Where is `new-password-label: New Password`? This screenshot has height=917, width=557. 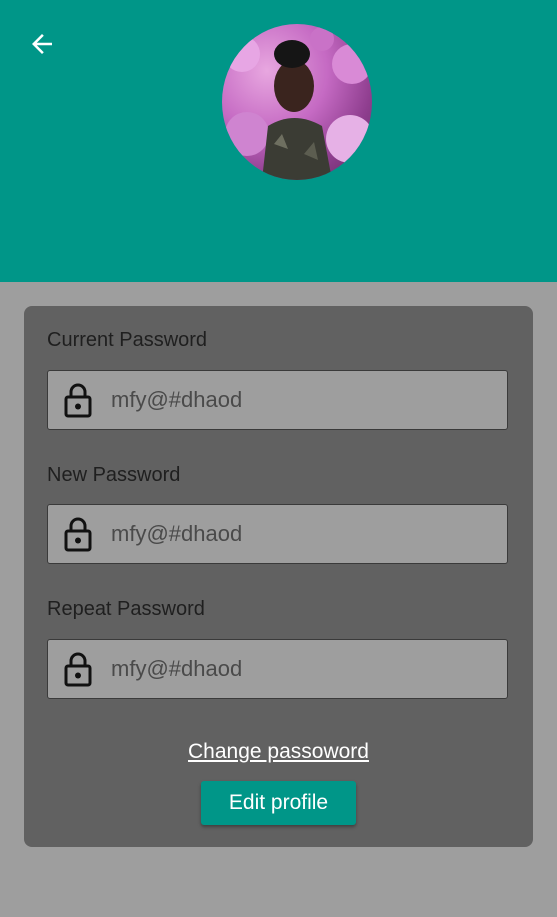 new-password-label: New Password is located at coordinates (114, 475).